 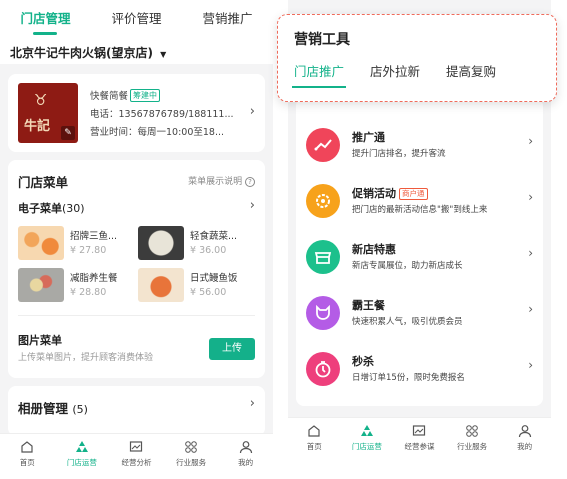 I want to click on tool-item-promotion: 促销活动 商户通 把门店的最新活动信息"搬"到线上来 ›, so click(x=419, y=200).